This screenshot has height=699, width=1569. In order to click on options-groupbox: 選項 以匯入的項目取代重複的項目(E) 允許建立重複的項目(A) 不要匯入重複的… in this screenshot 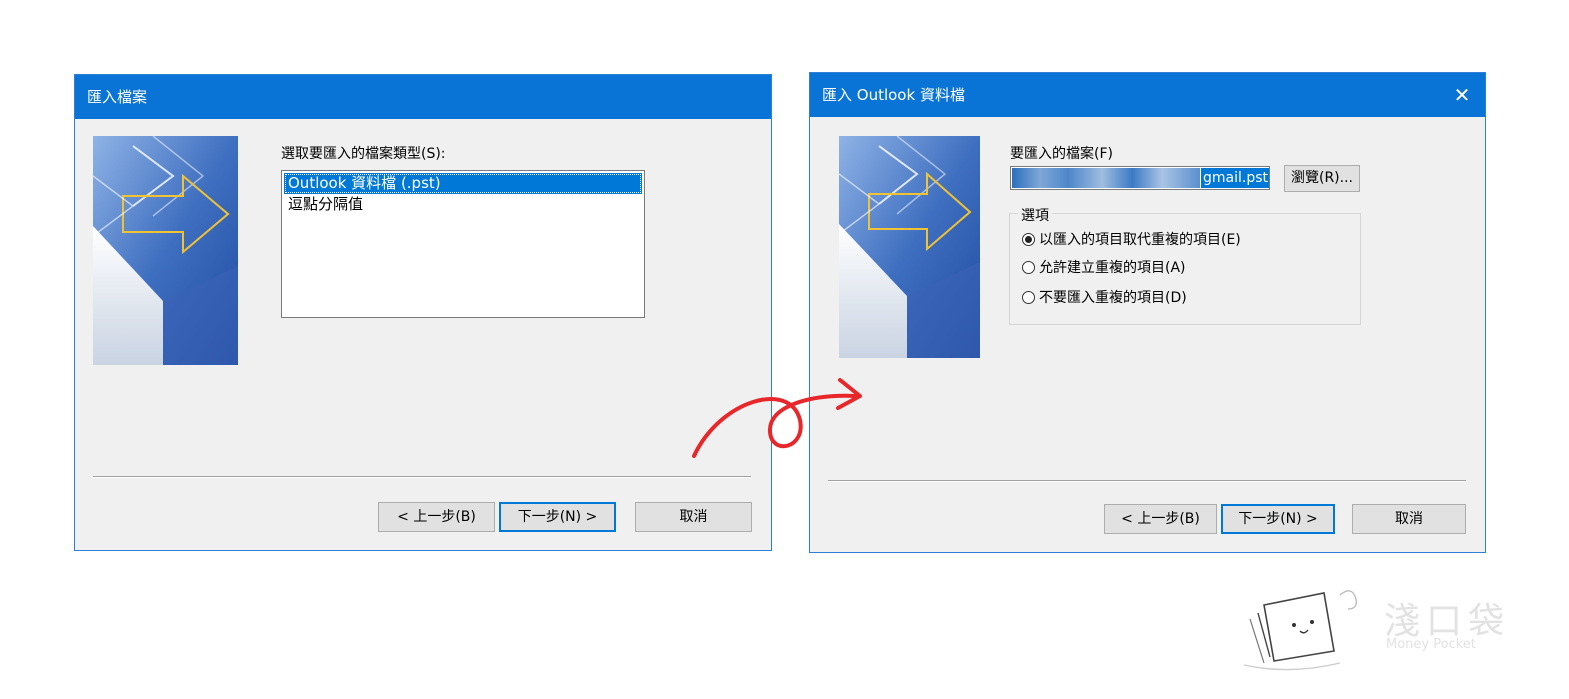, I will do `click(1185, 265)`.